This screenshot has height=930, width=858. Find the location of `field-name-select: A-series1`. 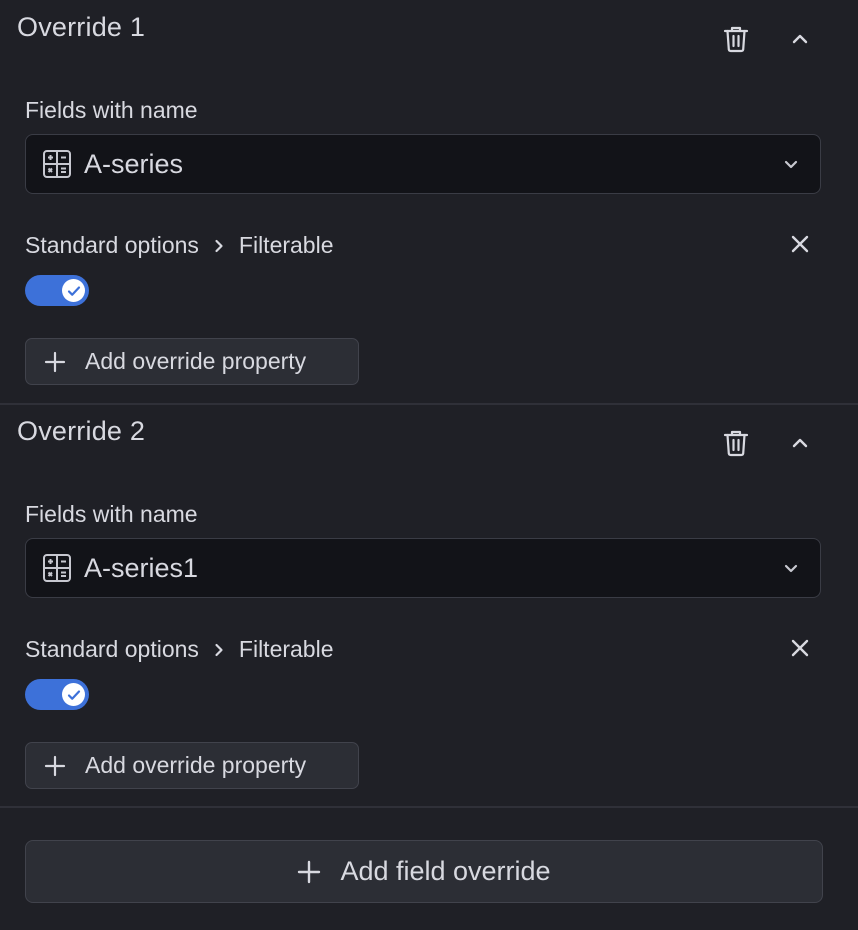

field-name-select: A-series1 is located at coordinates (423, 568).